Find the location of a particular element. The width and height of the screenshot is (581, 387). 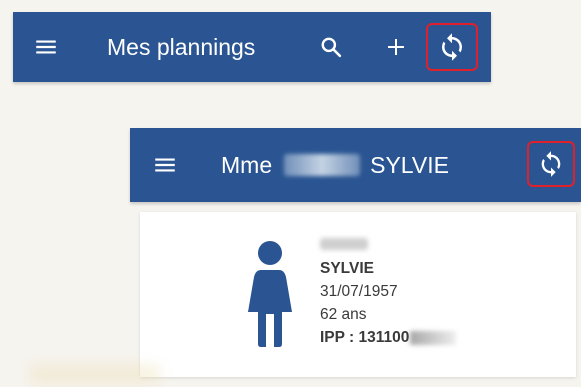

planning-app-bar: Mes plannings is located at coordinates (252, 47).